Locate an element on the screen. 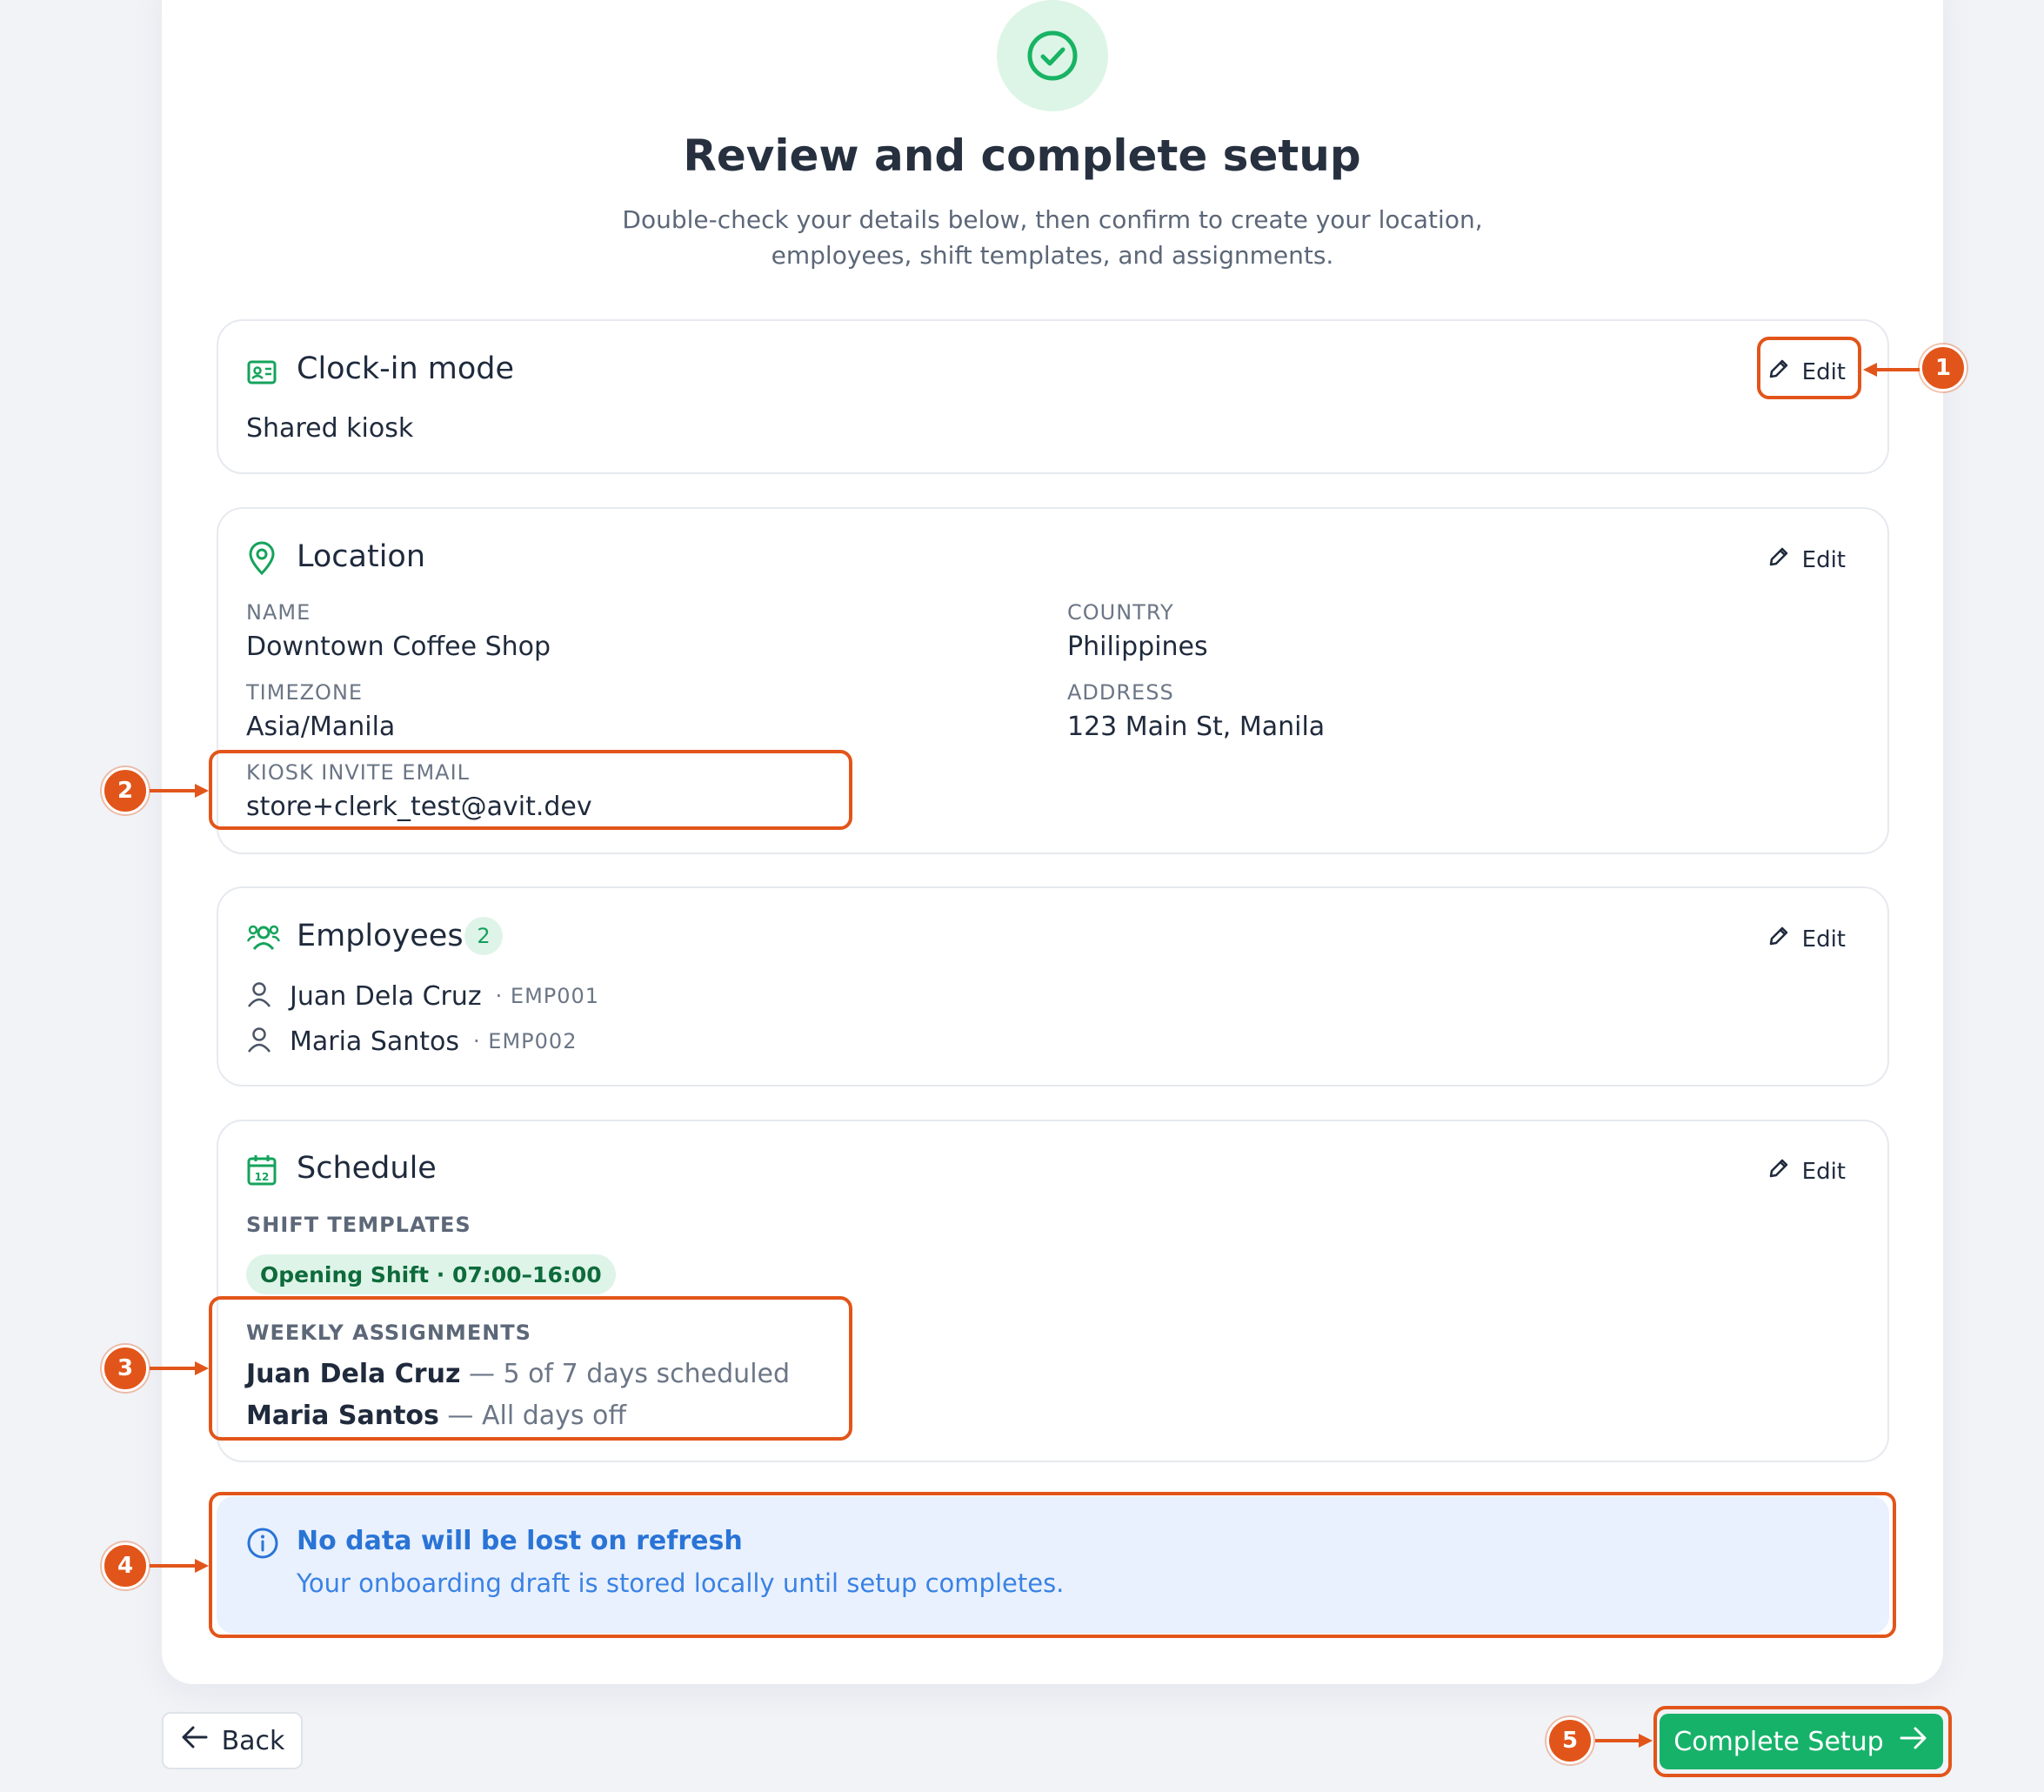 This screenshot has width=2044, height=1792. id-card-icon is located at coordinates (261, 374).